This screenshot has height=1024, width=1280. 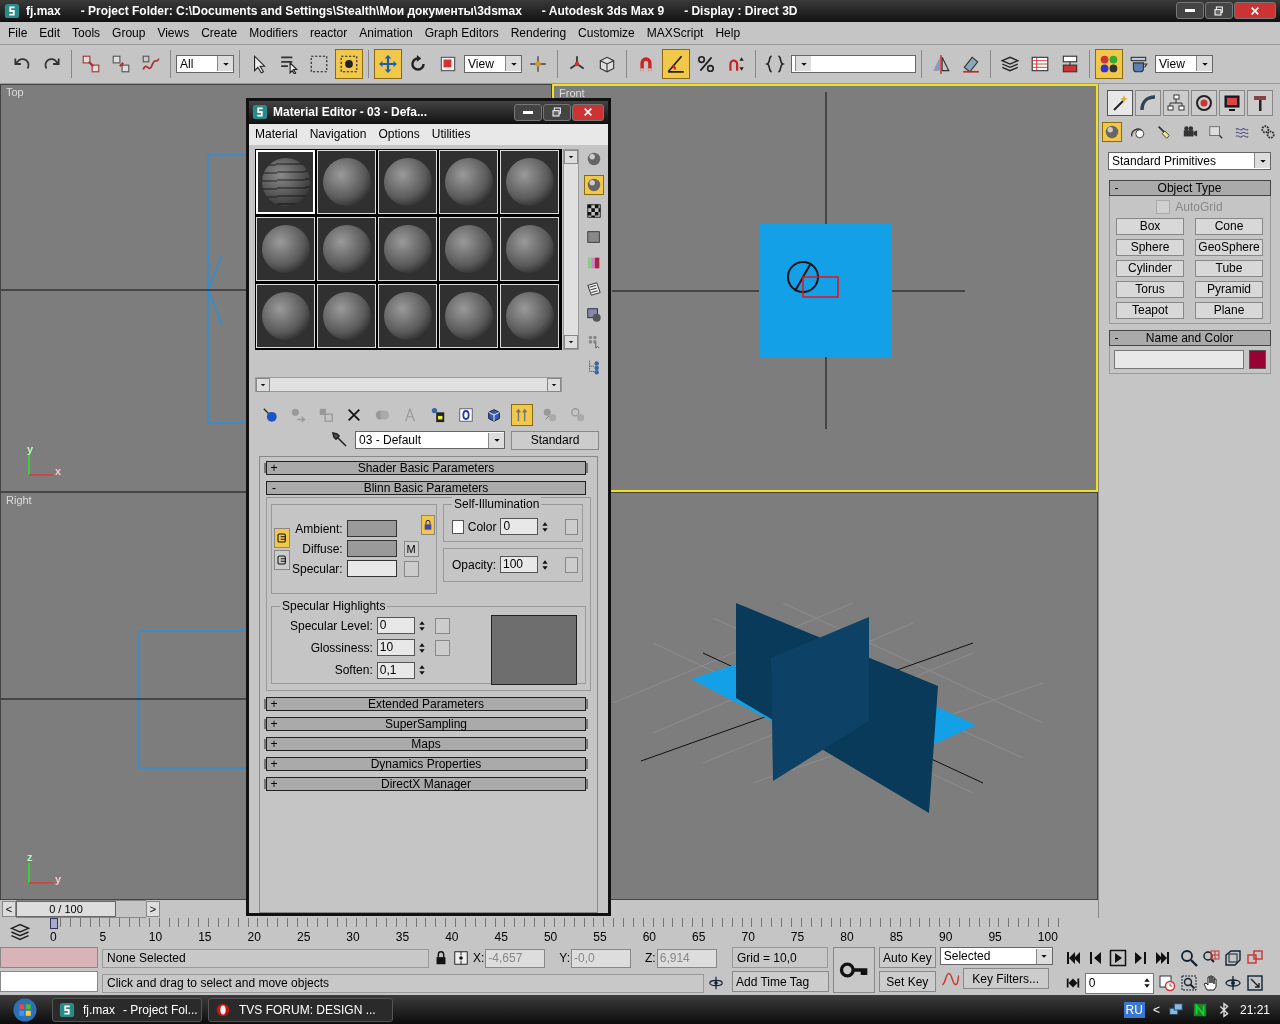 What do you see at coordinates (319, 528) in the screenshot?
I see `color-label: Ambient:` at bounding box center [319, 528].